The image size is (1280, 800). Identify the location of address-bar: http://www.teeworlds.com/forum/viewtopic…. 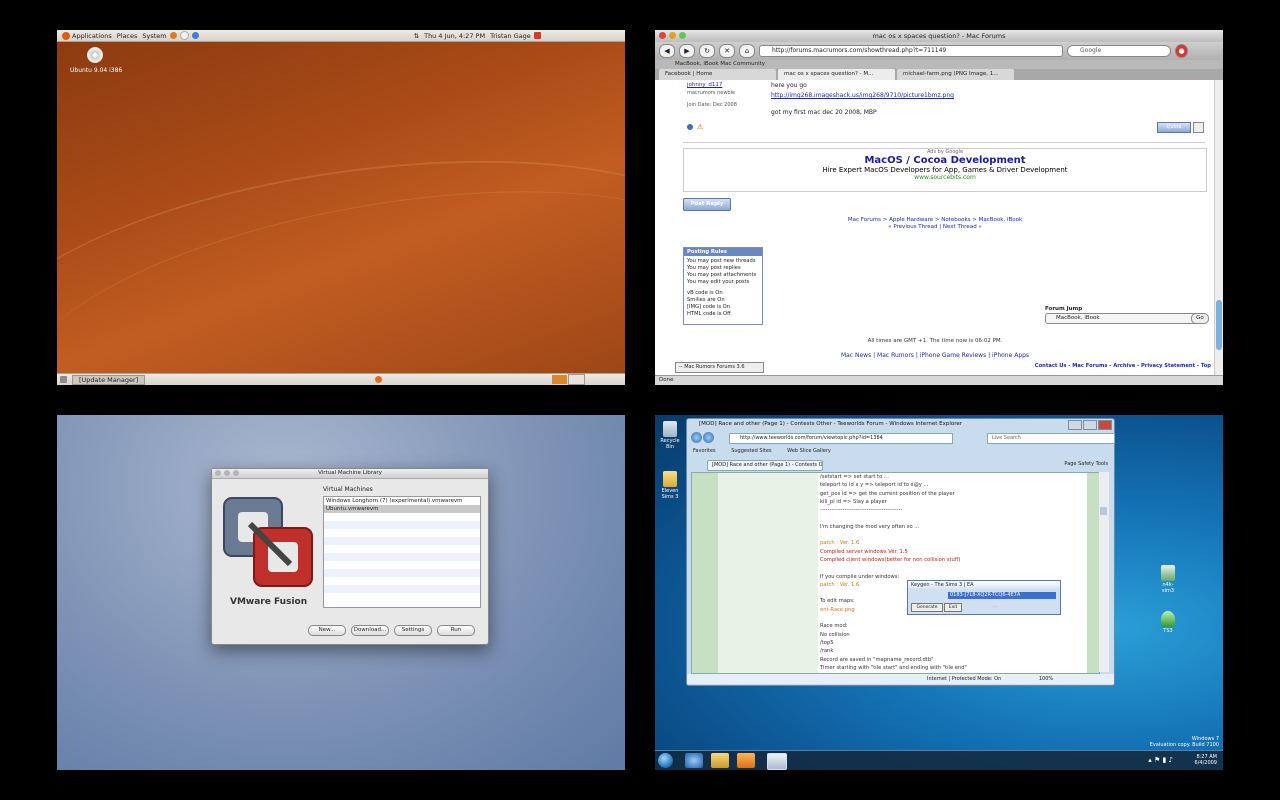
(841, 438).